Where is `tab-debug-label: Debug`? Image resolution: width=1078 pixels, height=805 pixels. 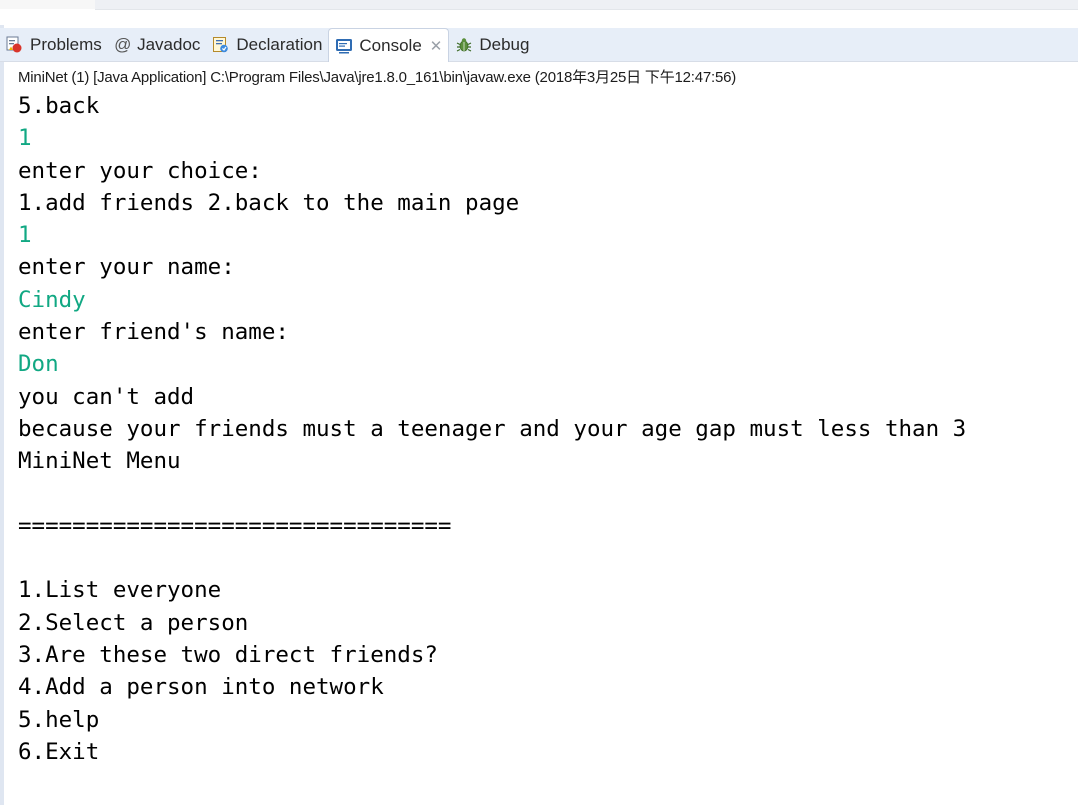 tab-debug-label: Debug is located at coordinates (504, 44).